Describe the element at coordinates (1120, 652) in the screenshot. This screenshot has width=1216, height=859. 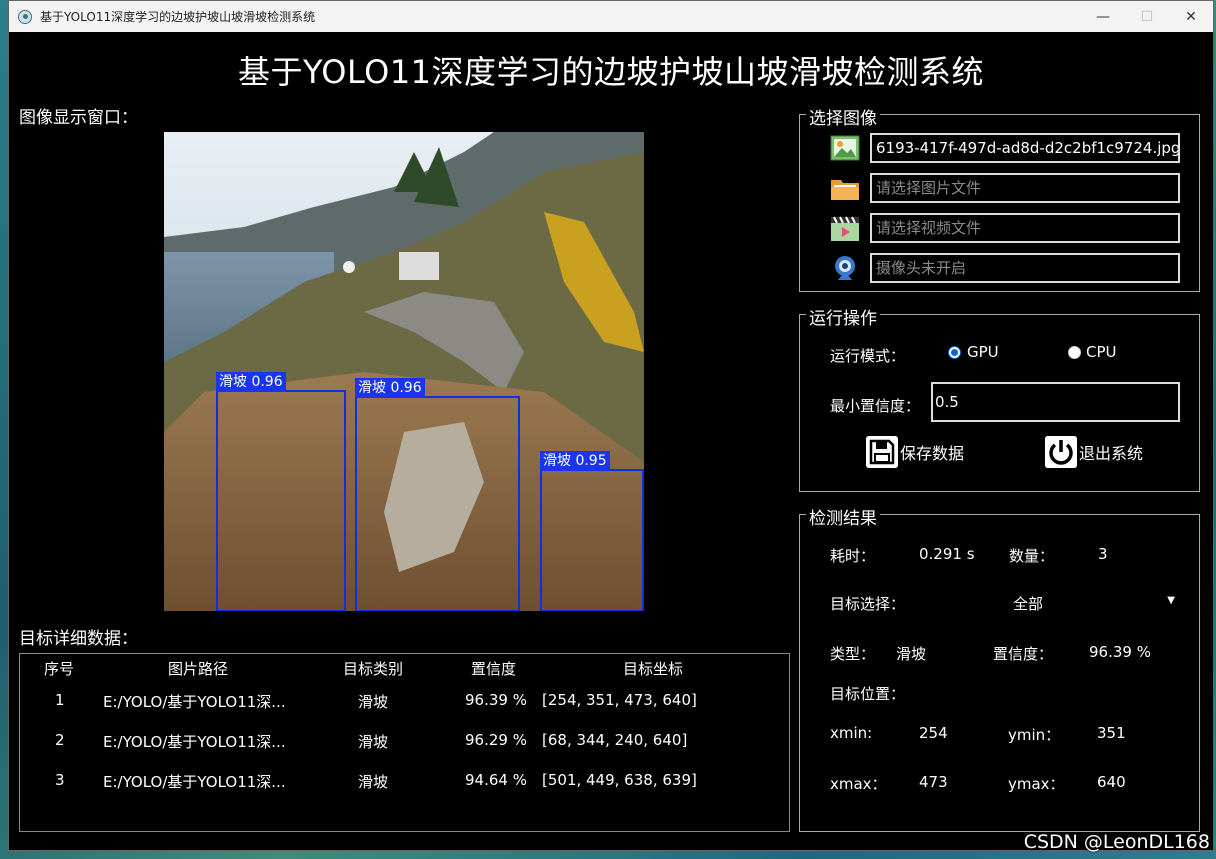
I see `confidence-value: 96.39 %` at that location.